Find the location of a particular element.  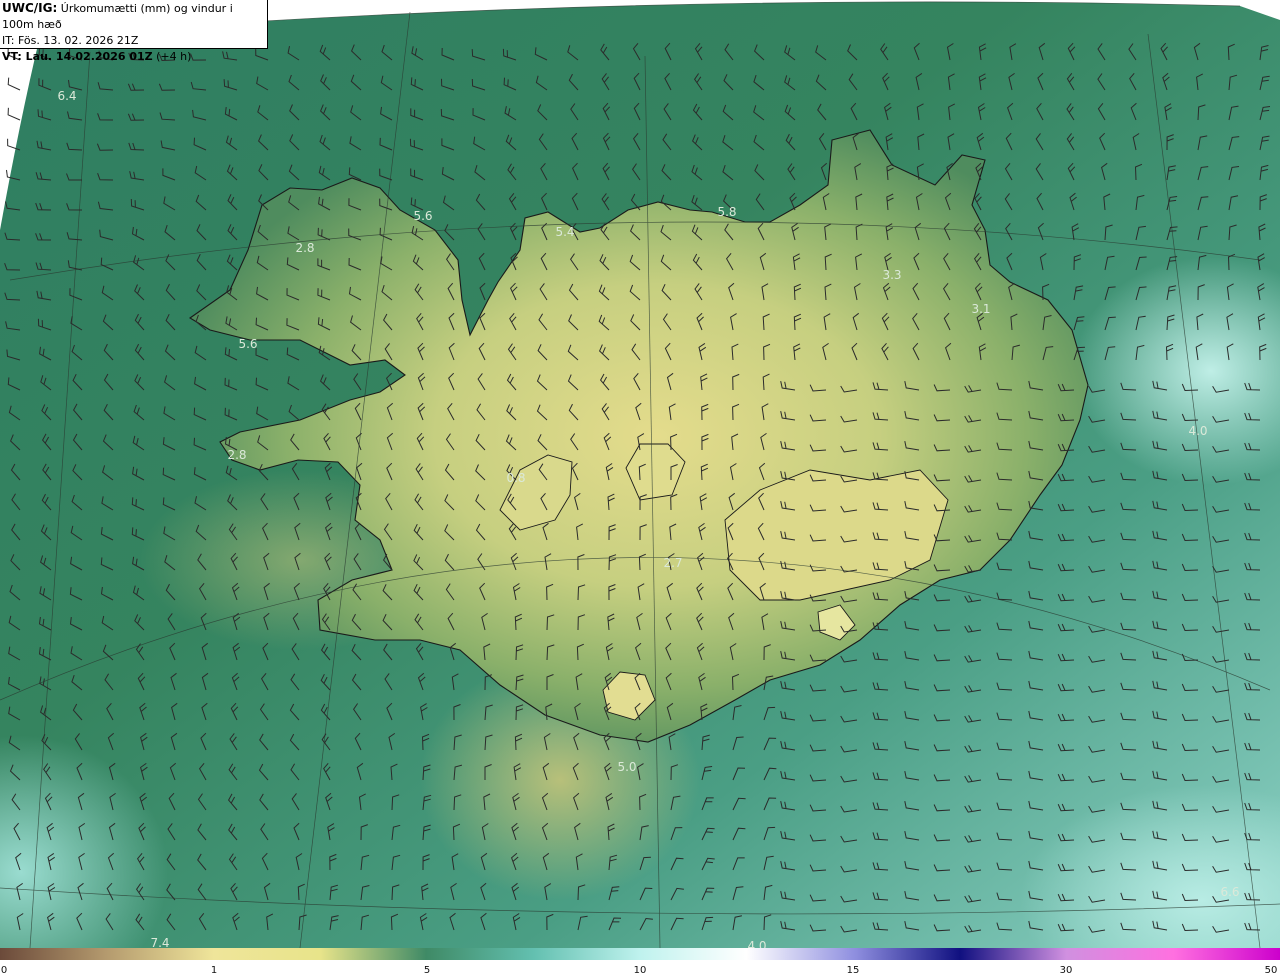

map-value-label: 4.0 is located at coordinates (1198, 431).